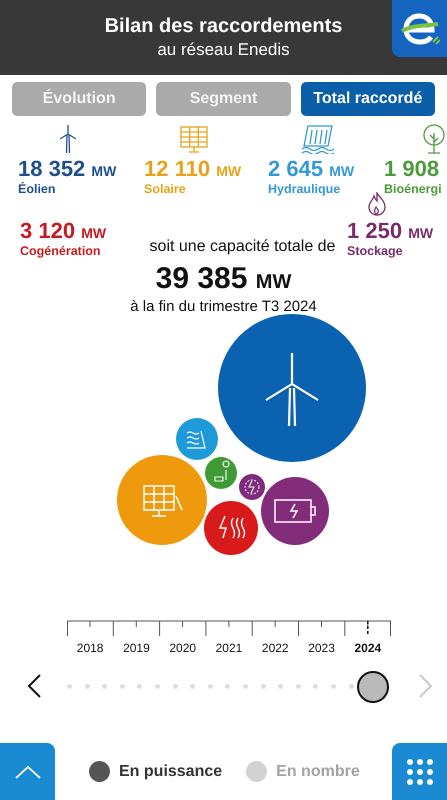 The image size is (447, 800). I want to click on energy-label: Éolien, so click(37, 189).